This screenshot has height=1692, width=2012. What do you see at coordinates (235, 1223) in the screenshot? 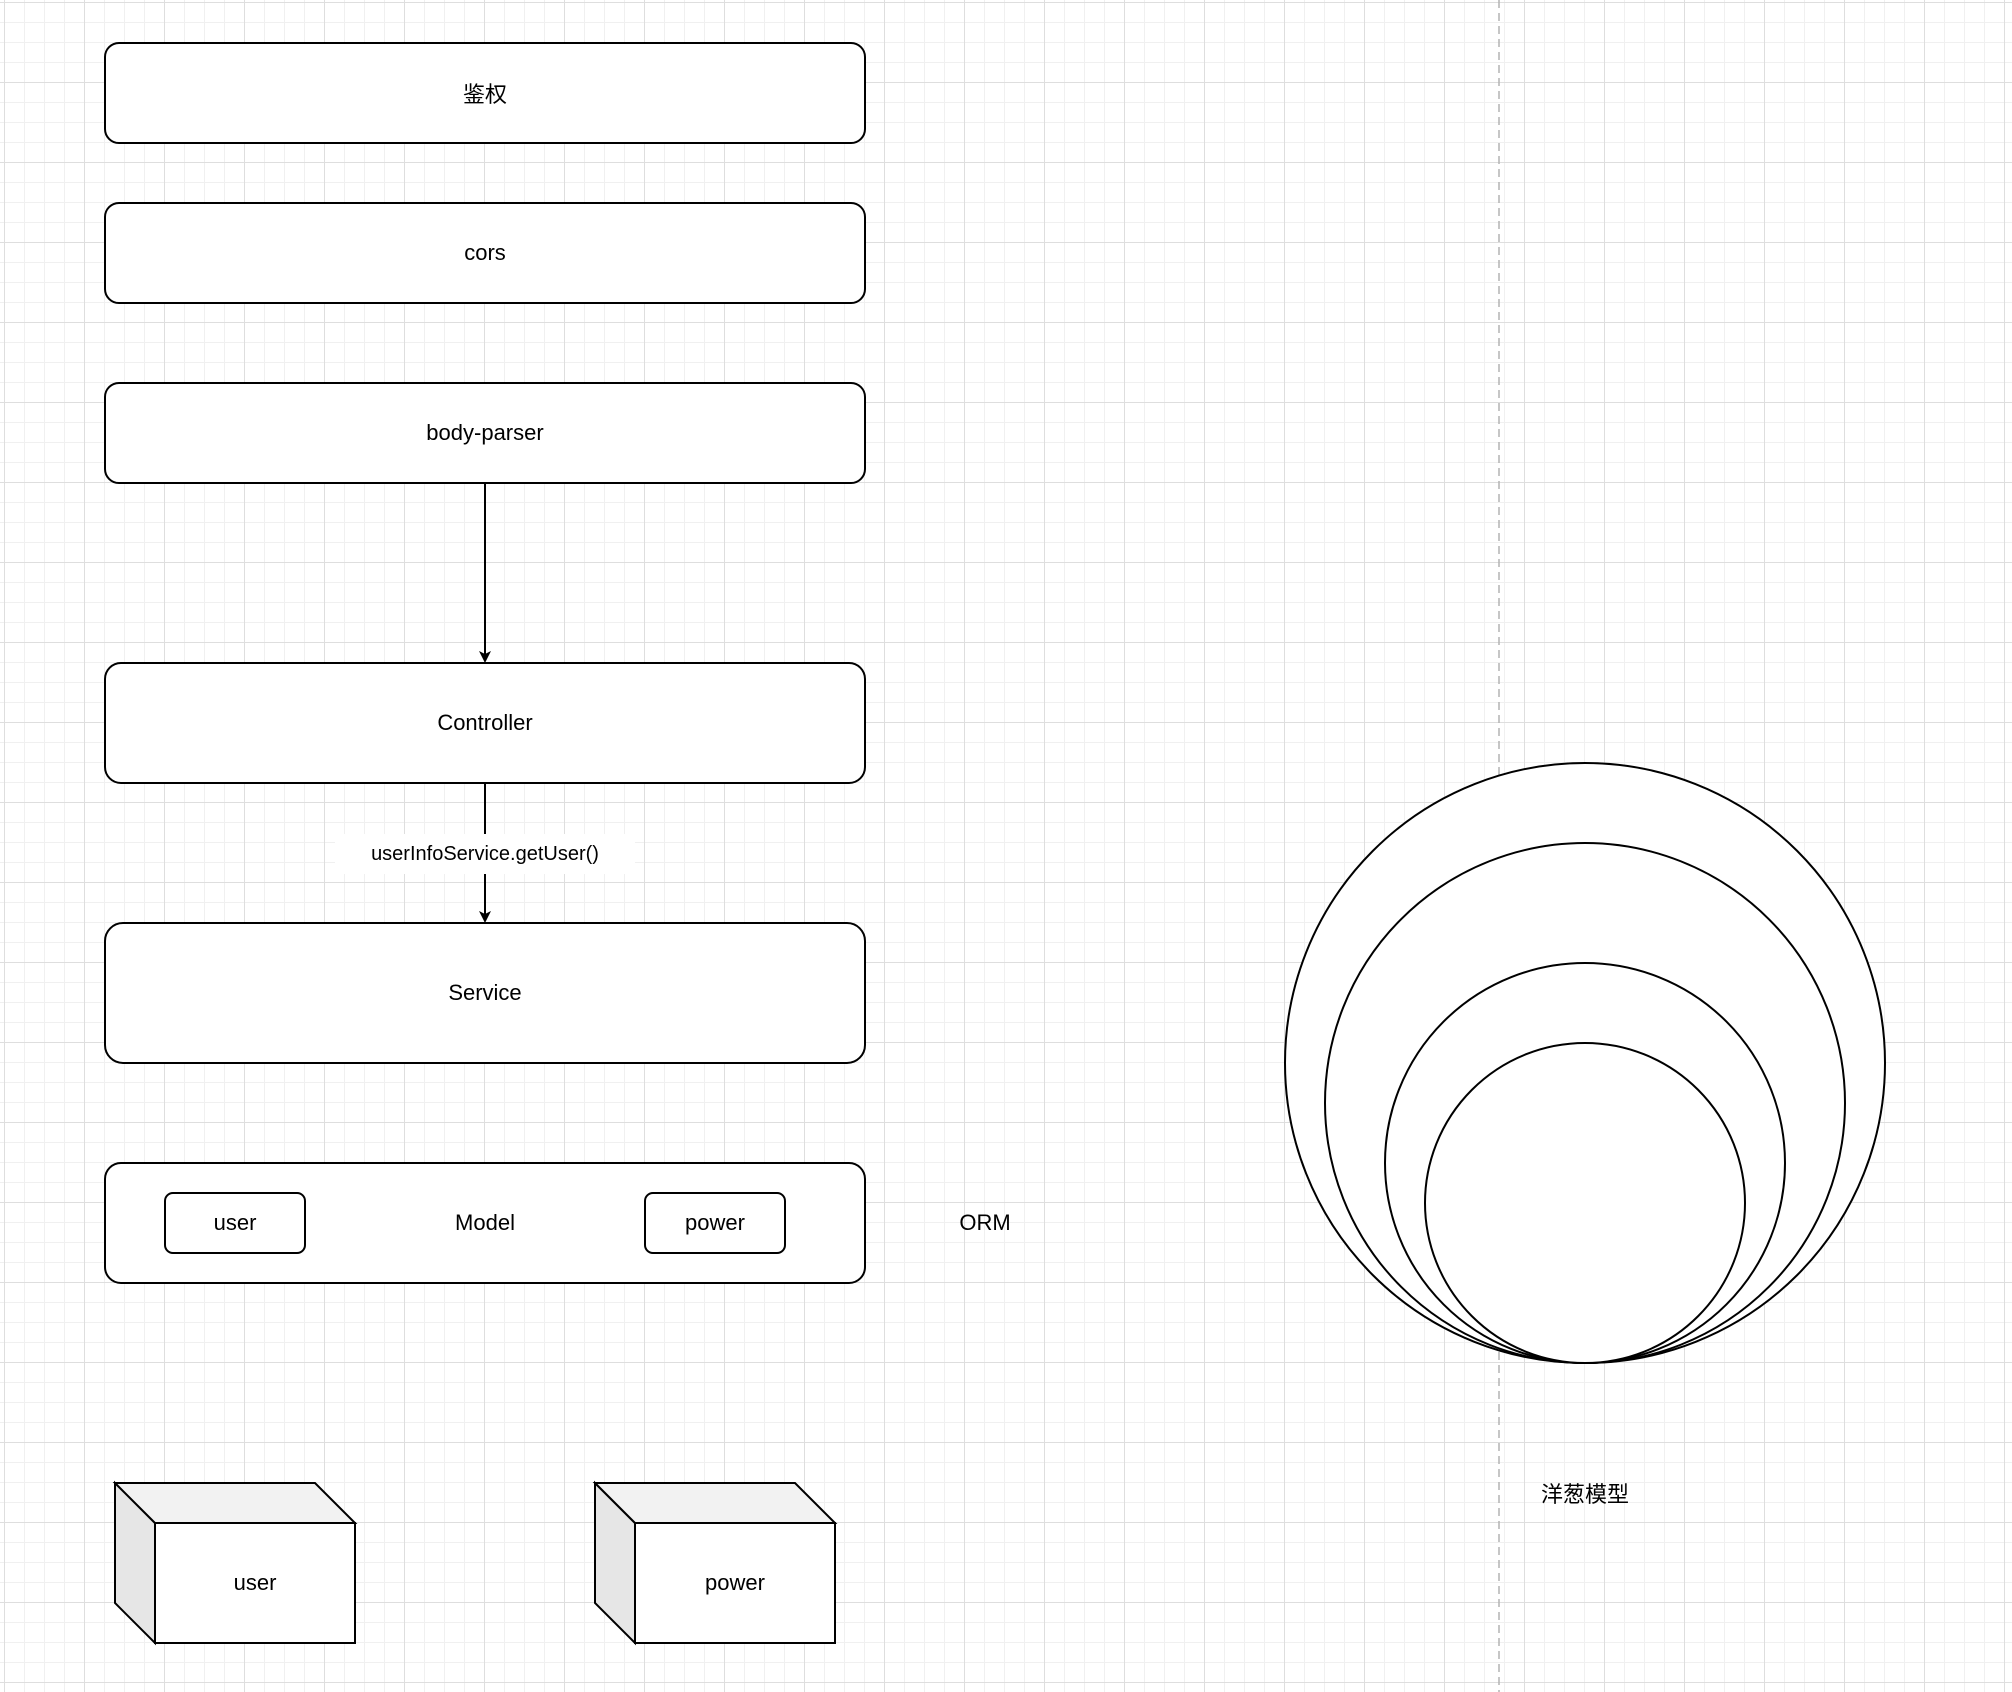
I see `model-user-box` at bounding box center [235, 1223].